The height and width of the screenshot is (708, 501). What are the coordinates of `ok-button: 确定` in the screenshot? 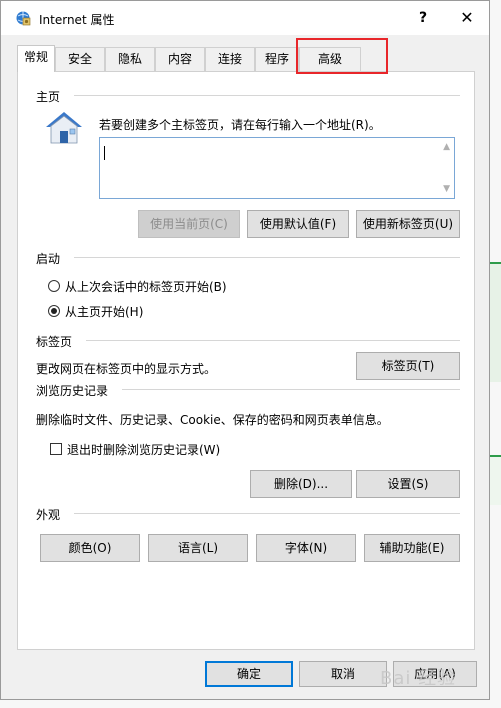 It's located at (249, 674).